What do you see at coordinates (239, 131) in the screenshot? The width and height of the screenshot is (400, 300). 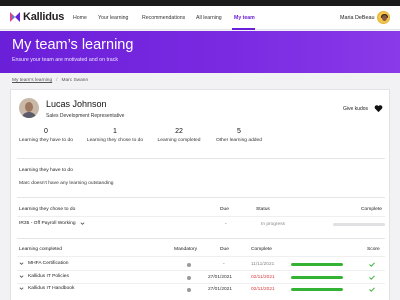 I see `stat-value: 5` at bounding box center [239, 131].